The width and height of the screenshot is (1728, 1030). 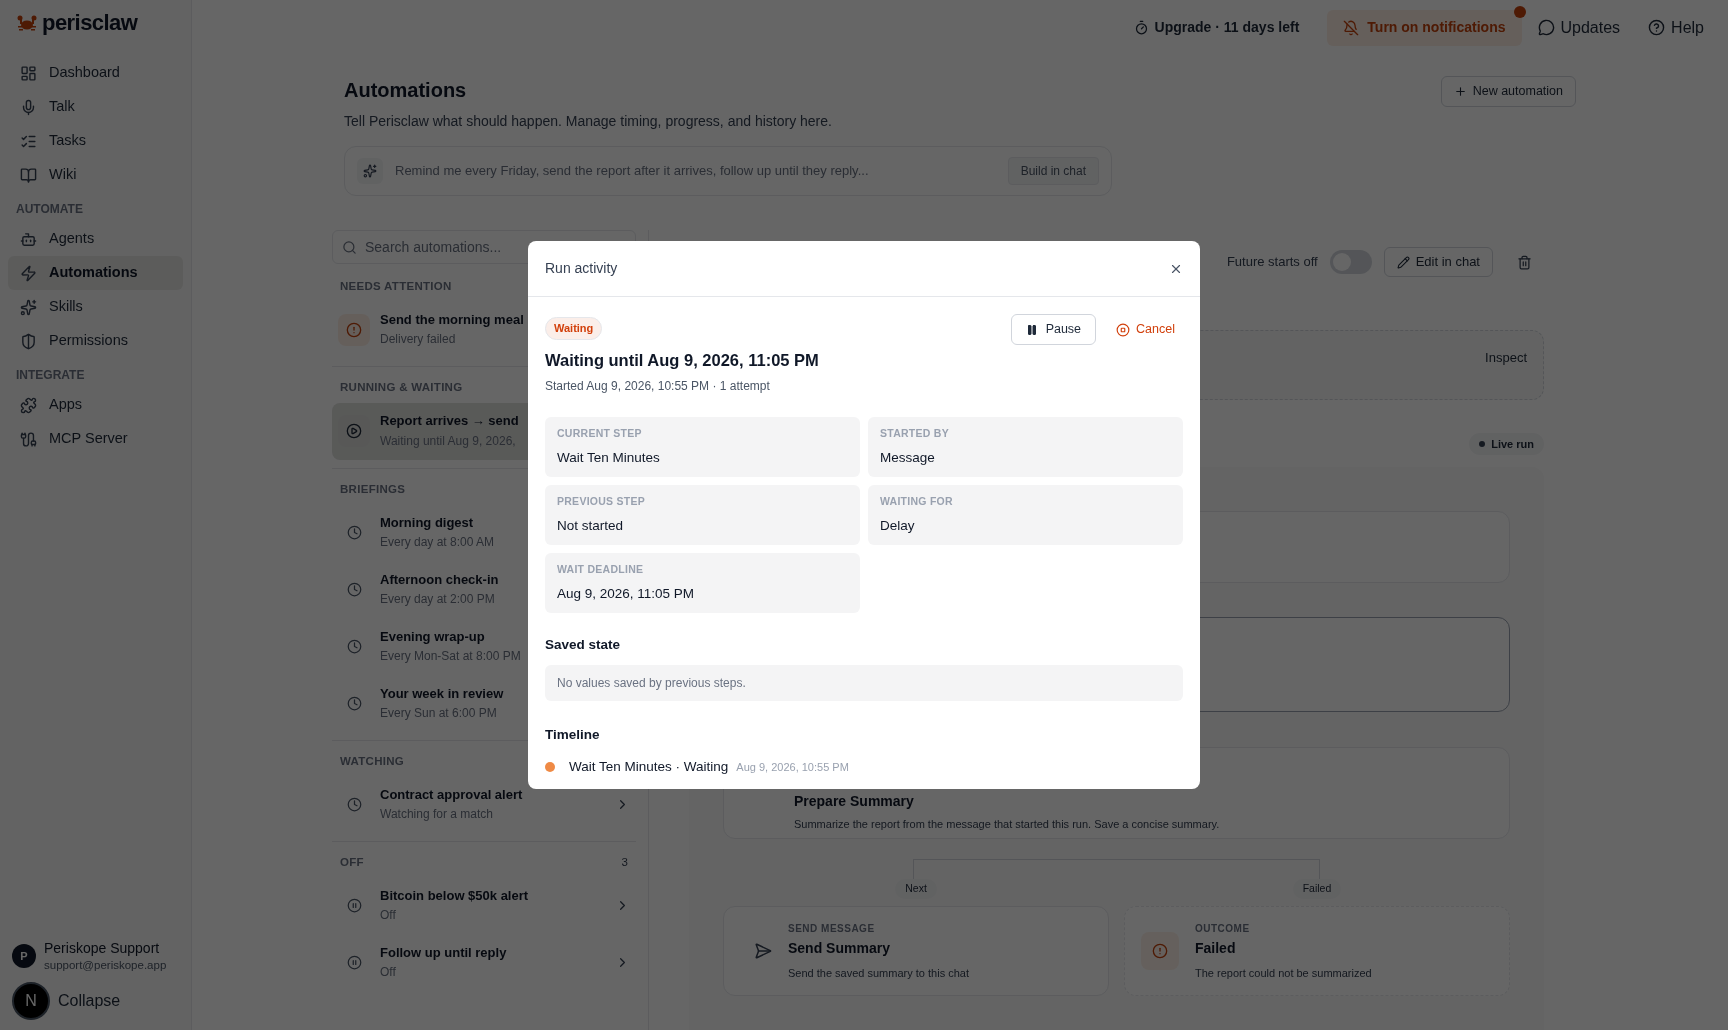 I want to click on automation-subtitle: Watching for a match, so click(x=436, y=815).